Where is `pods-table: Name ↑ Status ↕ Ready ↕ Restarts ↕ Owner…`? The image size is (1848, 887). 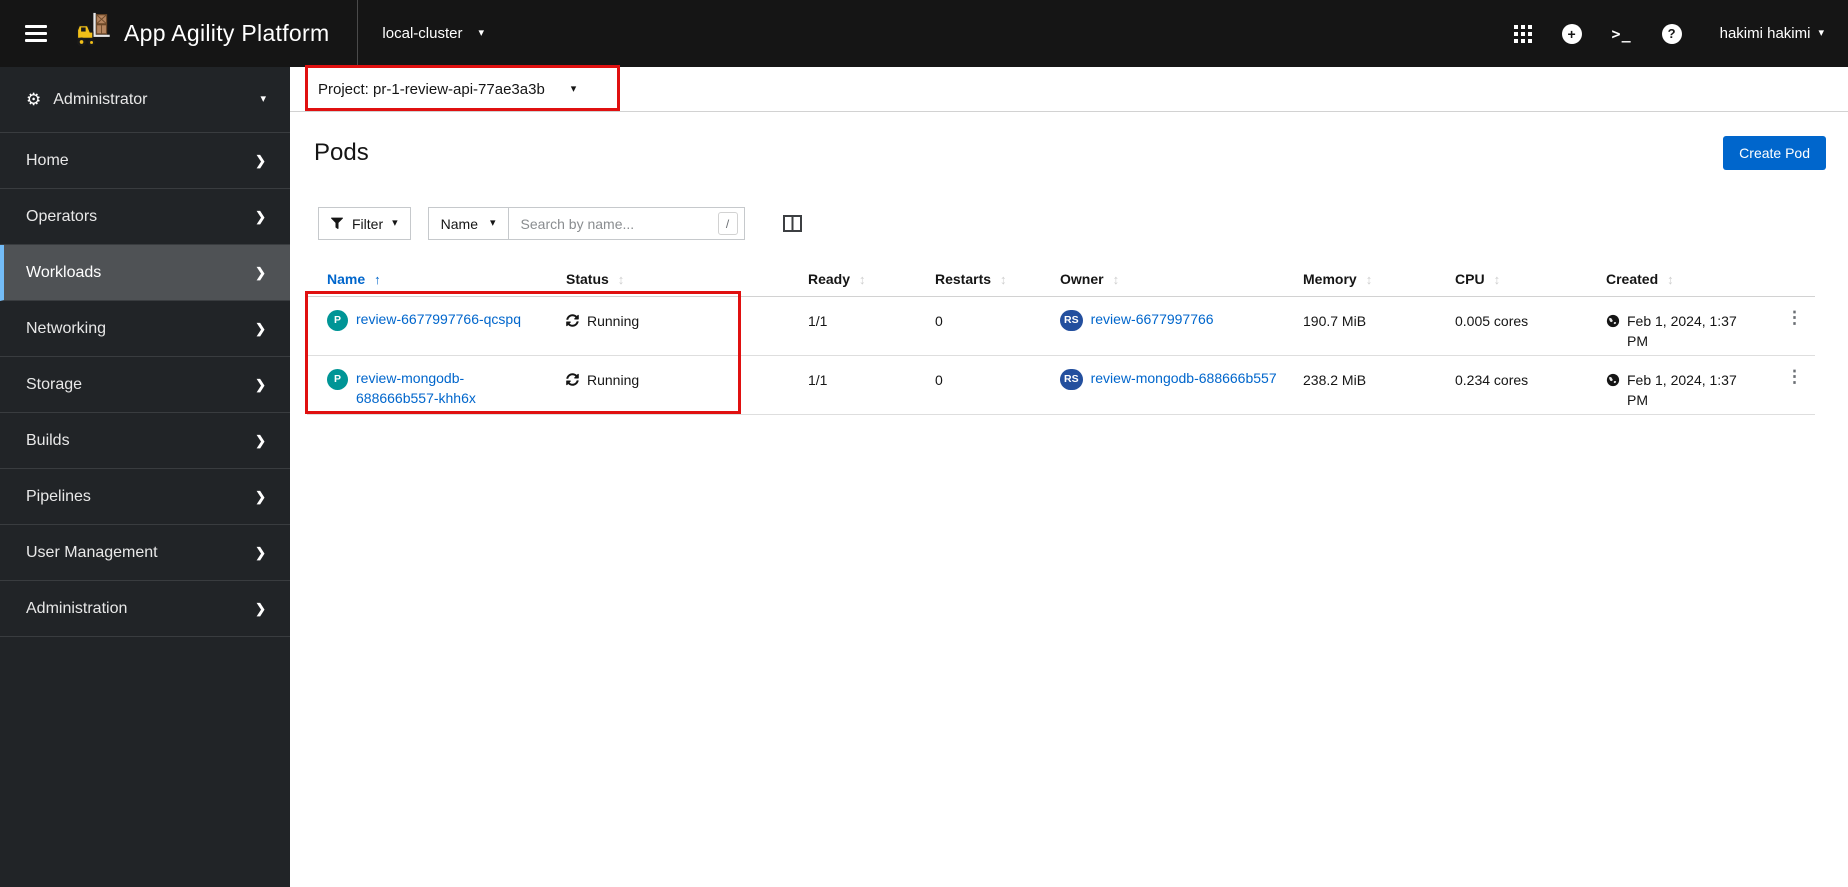 pods-table: Name ↑ Status ↕ Ready ↕ Restarts ↕ Owner… is located at coordinates (1061, 338).